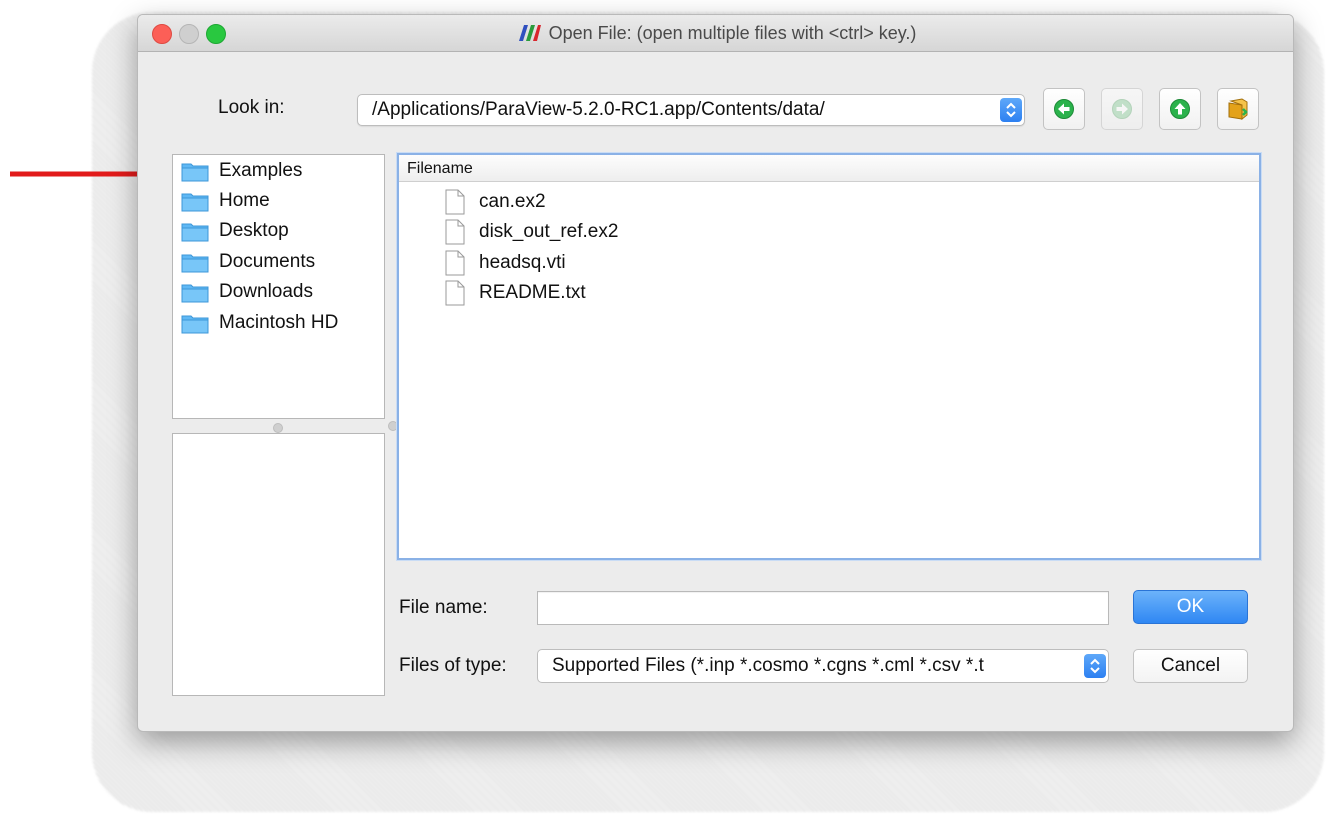 The width and height of the screenshot is (1326, 815). I want to click on filename-column-header: Filename, so click(829, 168).